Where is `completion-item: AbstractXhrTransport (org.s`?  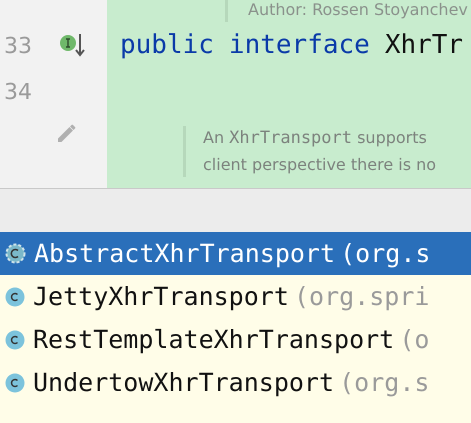
completion-item: AbstractXhrTransport (org.s is located at coordinates (235, 253).